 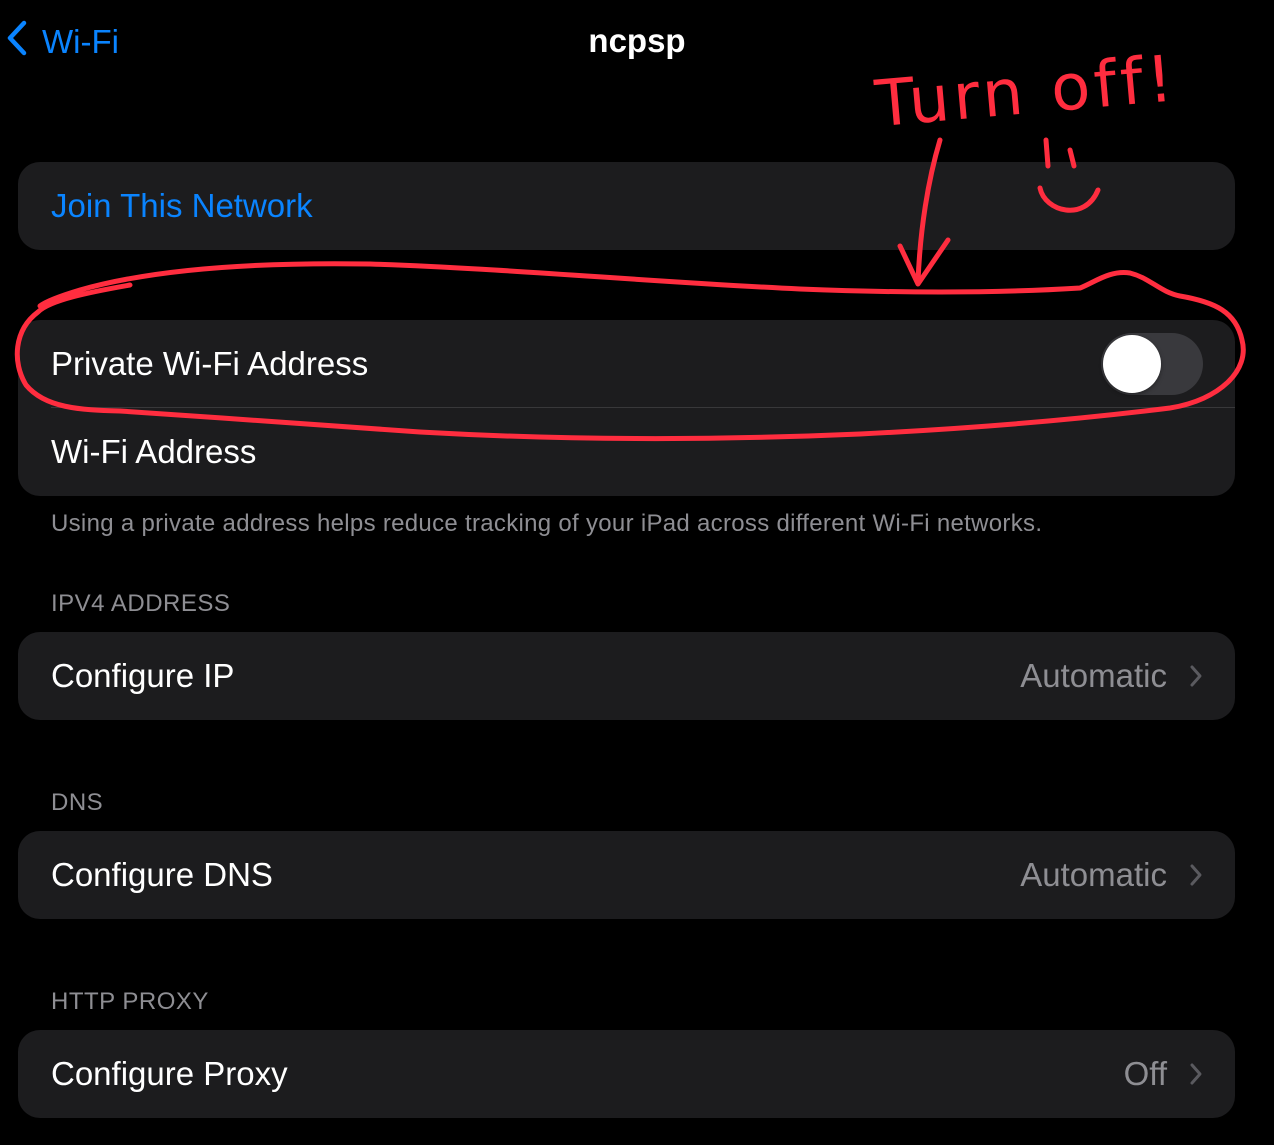 I want to click on configure-ip-row: Configure IP Automatic, so click(x=626, y=676).